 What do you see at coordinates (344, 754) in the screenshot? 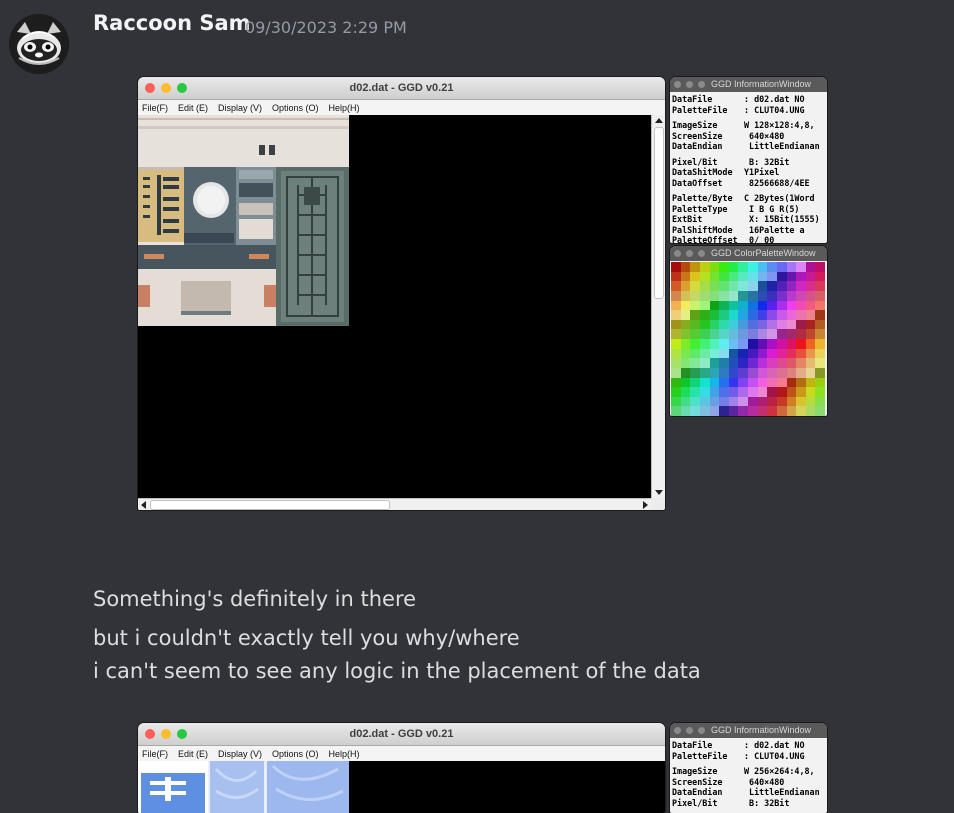
I see `menu-help: Help(H)` at bounding box center [344, 754].